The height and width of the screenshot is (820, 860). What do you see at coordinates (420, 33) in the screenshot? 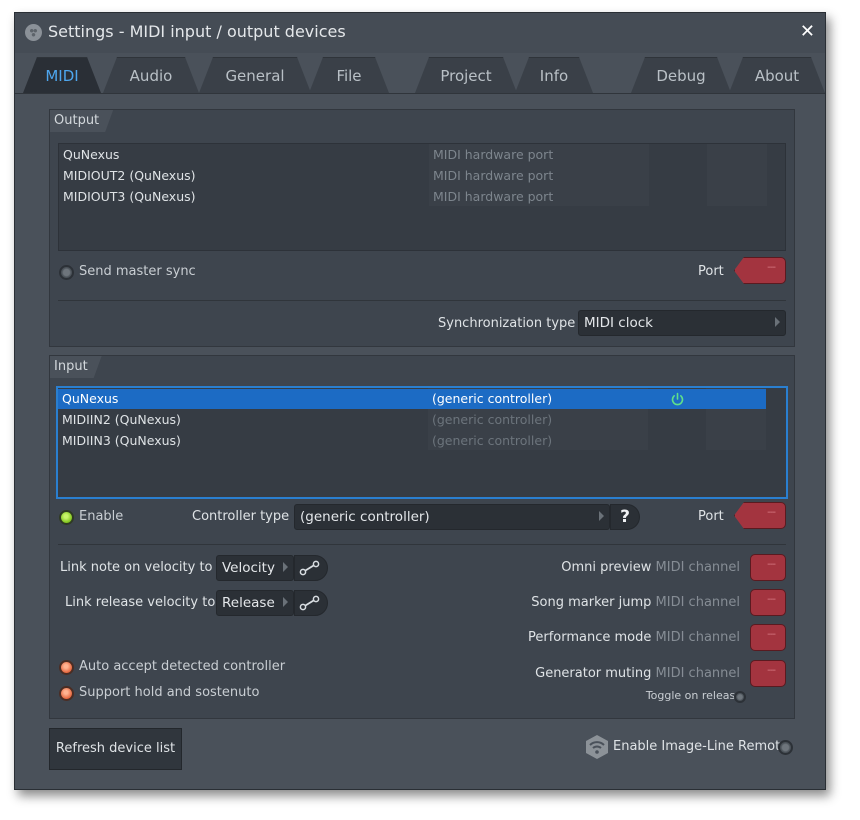
I see `title-bar: Settings - MIDI input / output devices ✕` at bounding box center [420, 33].